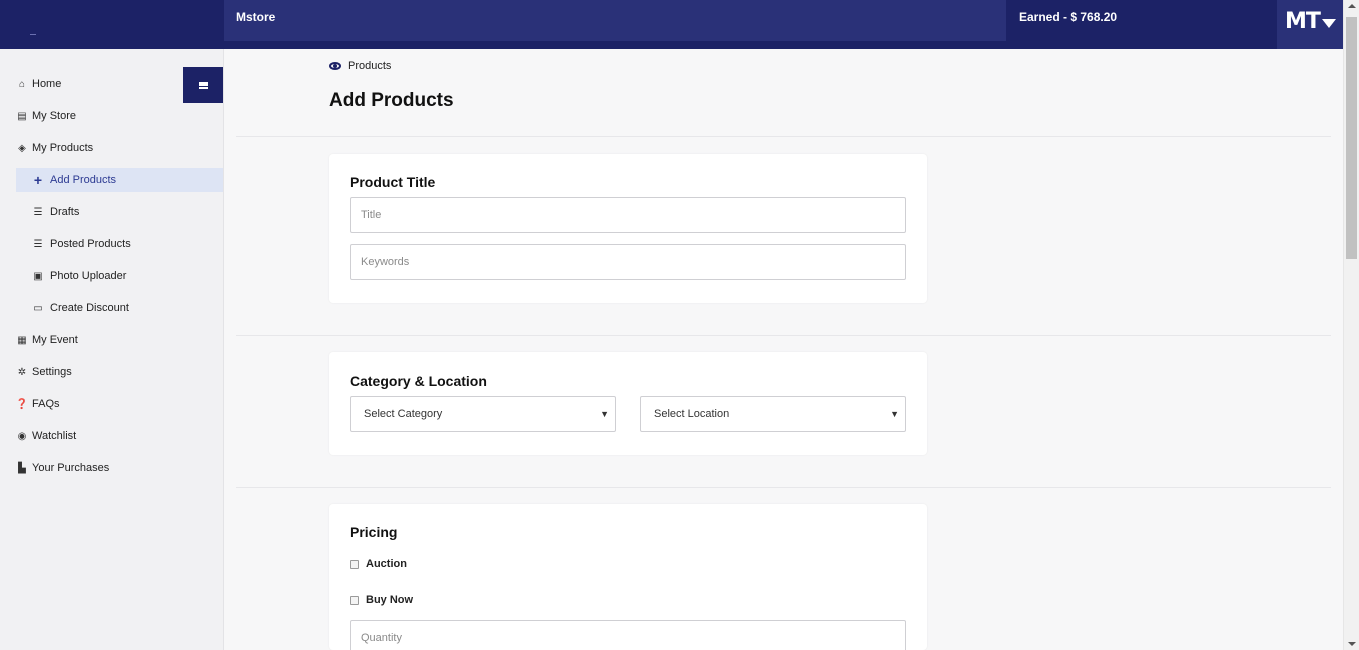 This screenshot has width=1359, height=650. I want to click on brand-area, so click(112, 24).